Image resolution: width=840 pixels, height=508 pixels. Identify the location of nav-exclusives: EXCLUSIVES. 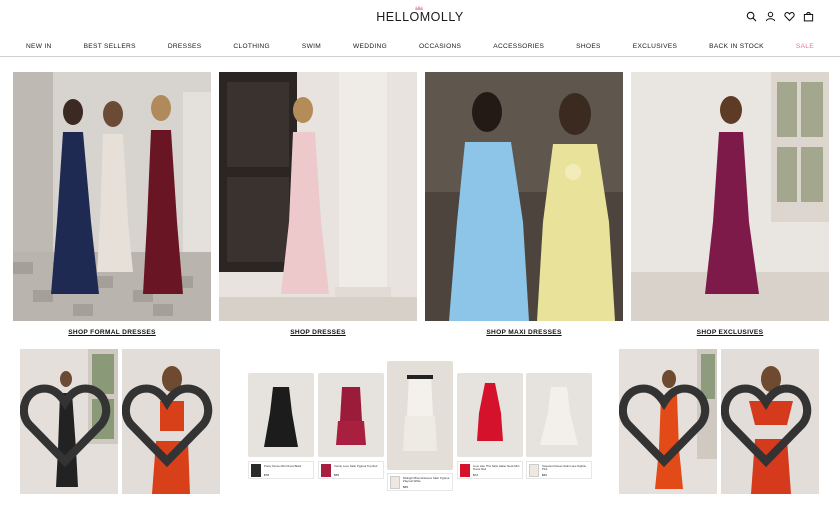
(655, 46).